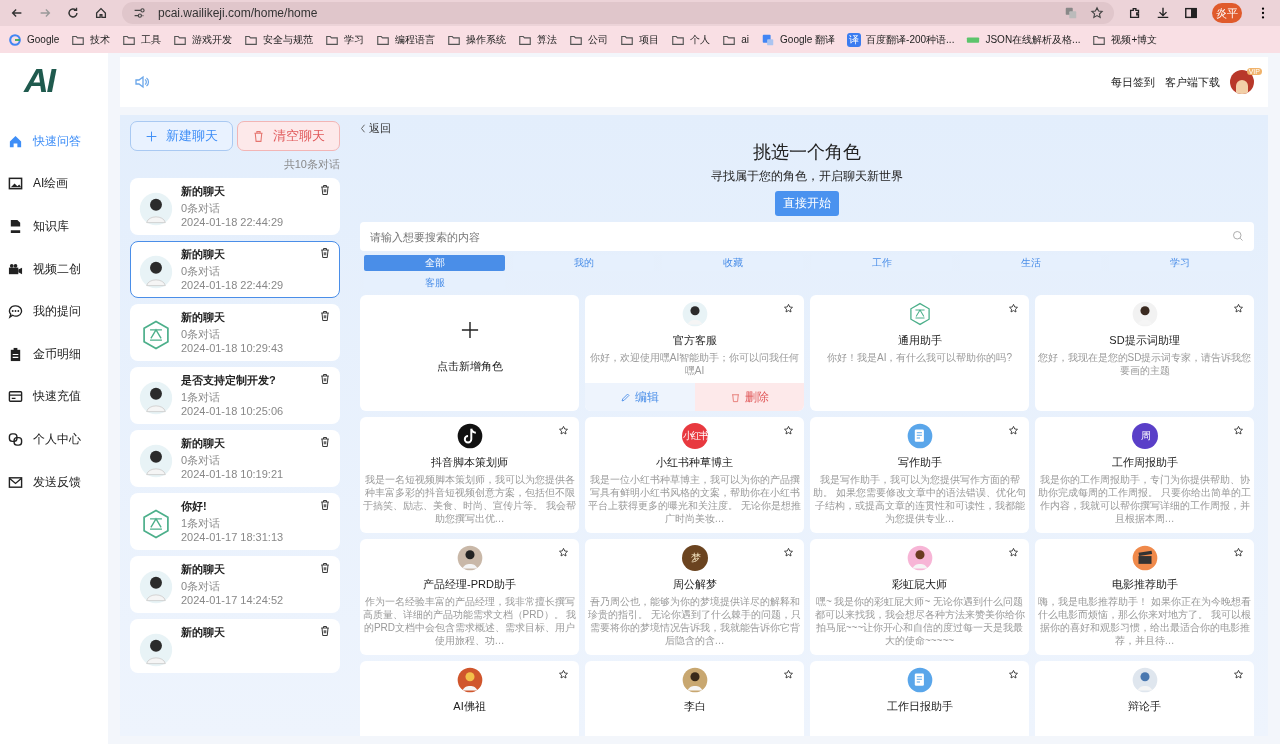  What do you see at coordinates (51, 226) in the screenshot?
I see `nav-label: 知识库` at bounding box center [51, 226].